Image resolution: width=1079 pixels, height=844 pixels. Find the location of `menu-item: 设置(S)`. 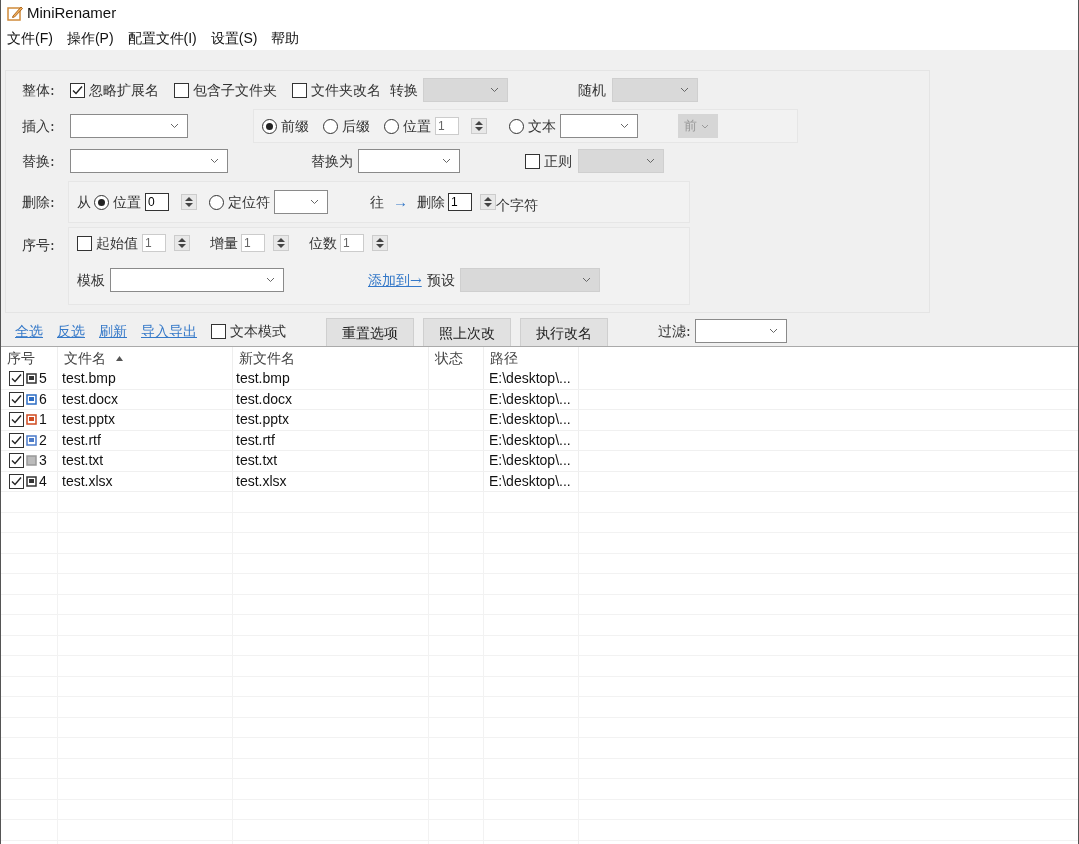

menu-item: 设置(S) is located at coordinates (234, 38).